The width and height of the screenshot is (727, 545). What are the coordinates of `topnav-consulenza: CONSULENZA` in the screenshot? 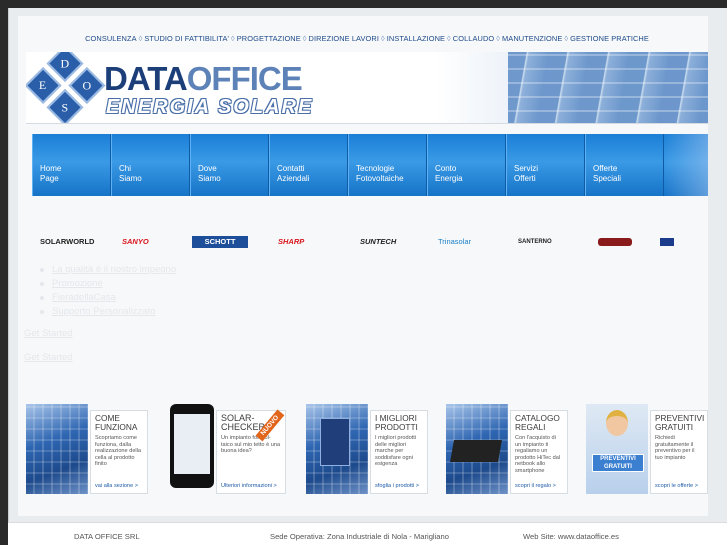 It's located at (111, 38).